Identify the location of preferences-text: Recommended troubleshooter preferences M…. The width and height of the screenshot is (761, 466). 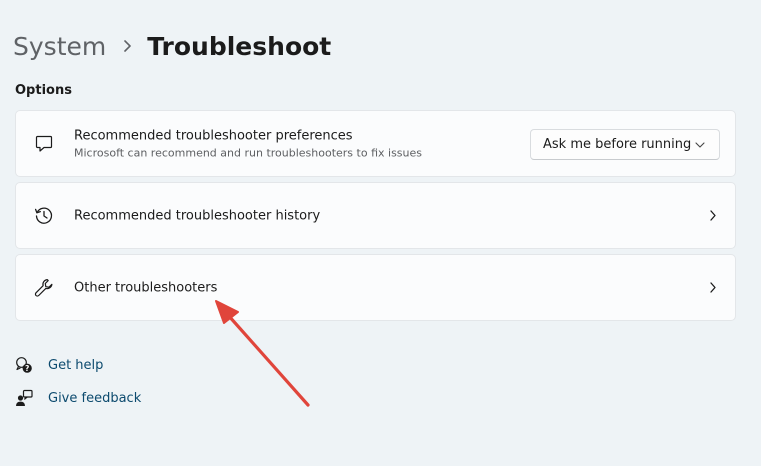
(248, 143).